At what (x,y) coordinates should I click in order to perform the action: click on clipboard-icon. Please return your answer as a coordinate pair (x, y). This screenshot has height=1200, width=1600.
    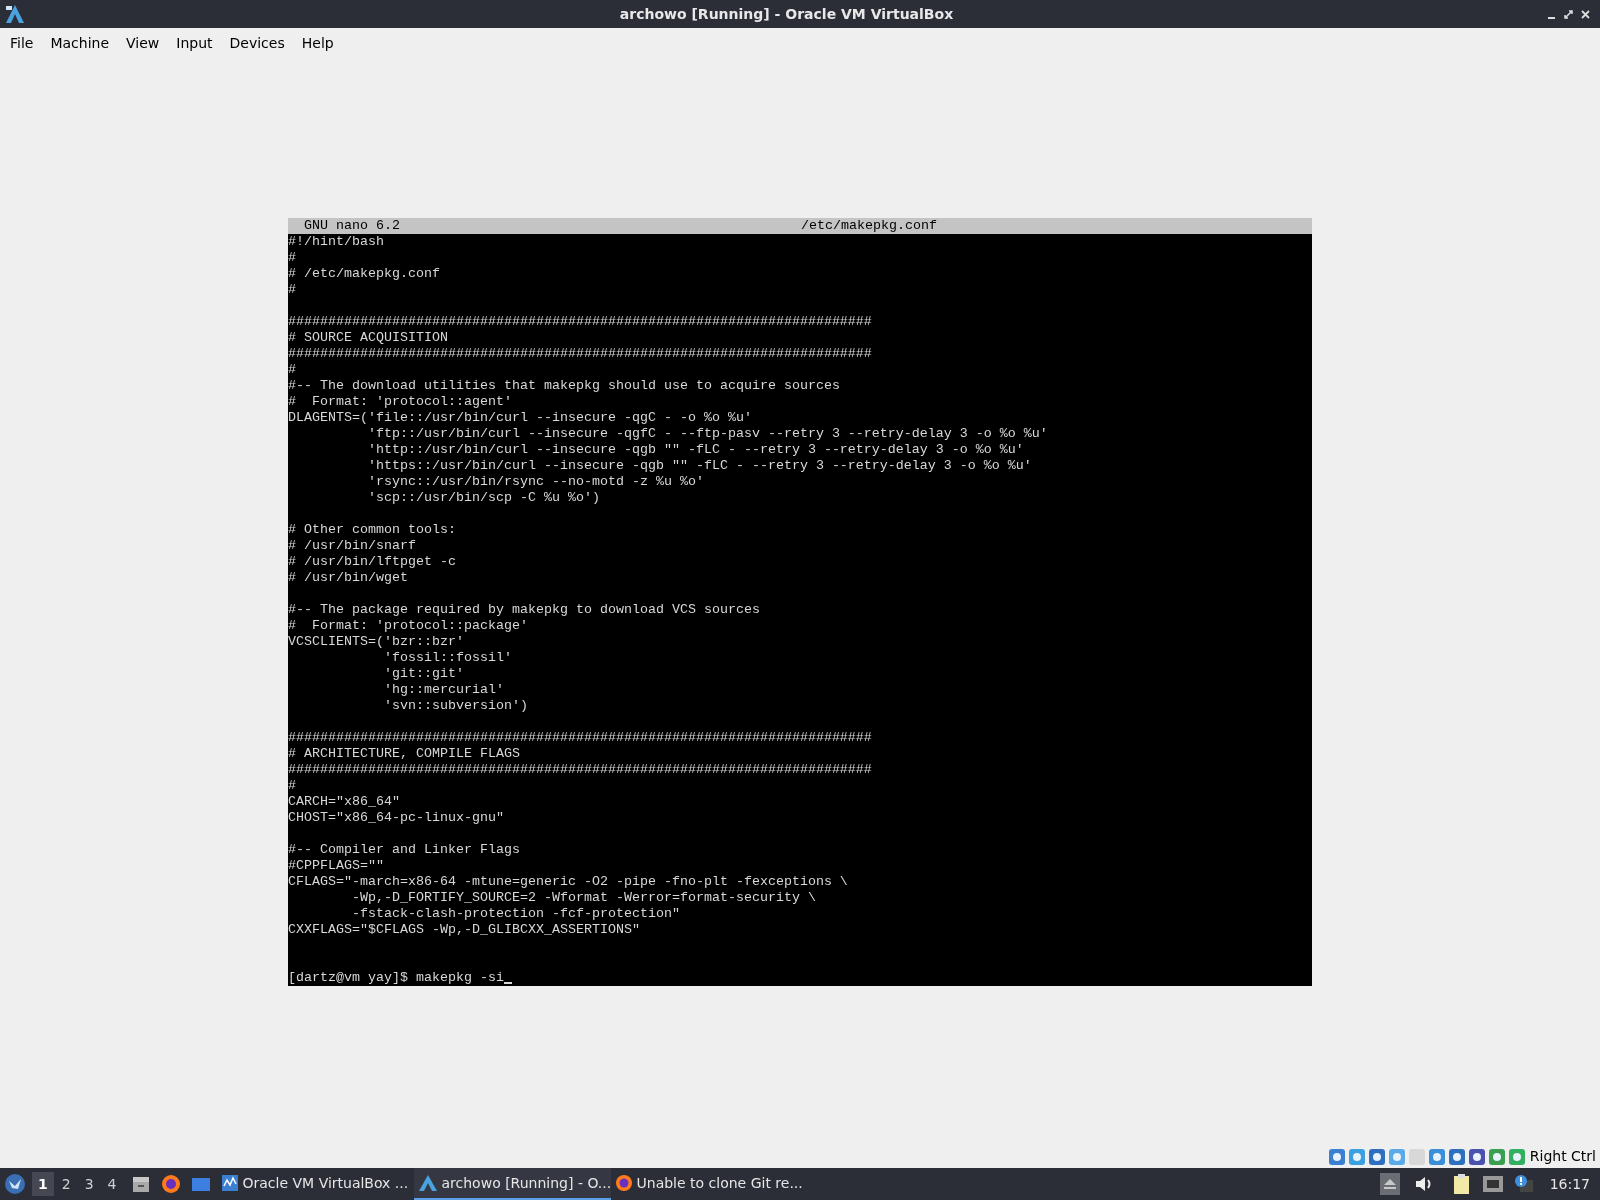
    Looking at the image, I should click on (1461, 1184).